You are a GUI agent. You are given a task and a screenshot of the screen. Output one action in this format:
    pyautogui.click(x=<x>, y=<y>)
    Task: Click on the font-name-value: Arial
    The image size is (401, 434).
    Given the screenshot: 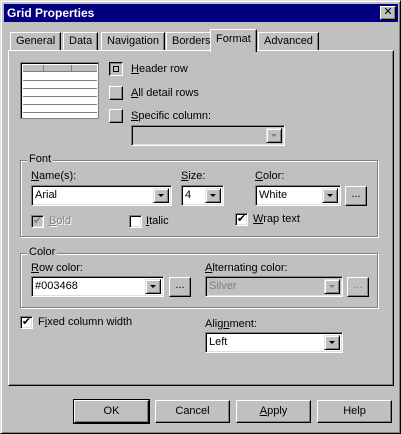 What is the action you would take?
    pyautogui.click(x=46, y=195)
    